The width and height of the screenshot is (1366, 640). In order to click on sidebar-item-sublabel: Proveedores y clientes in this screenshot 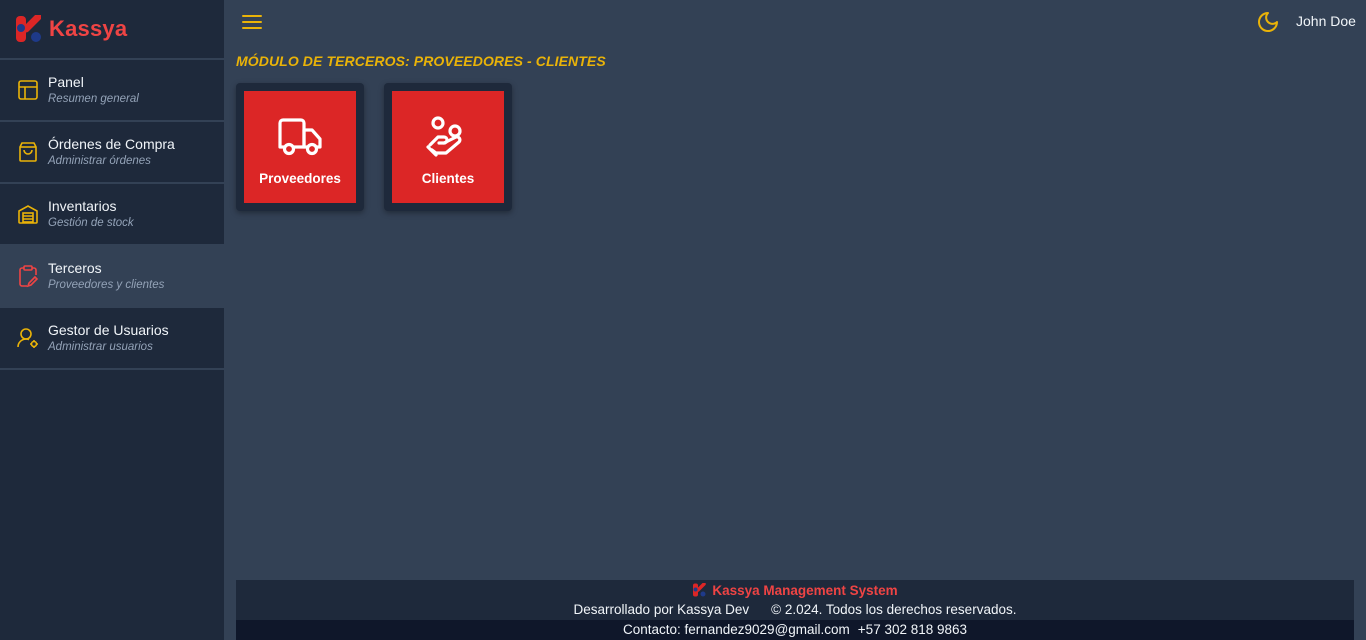, I will do `click(106, 284)`.